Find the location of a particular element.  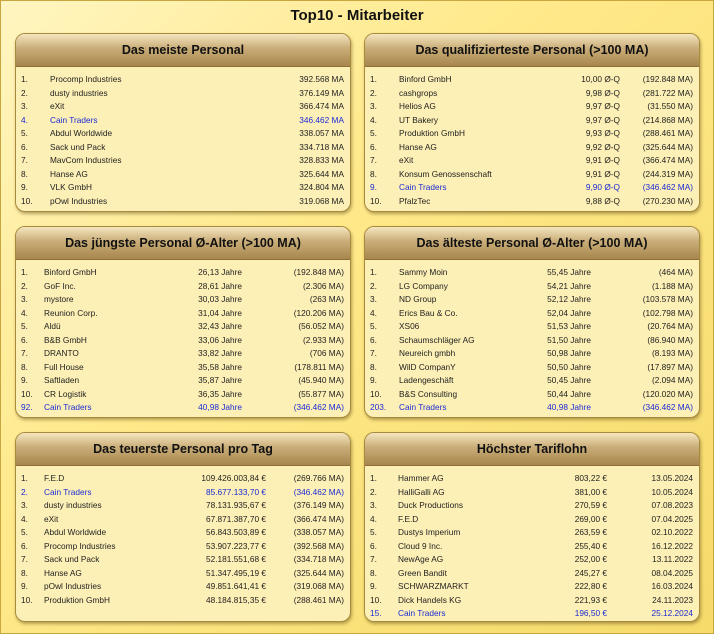

extra-label: (319.068 MA) is located at coordinates (318, 586).